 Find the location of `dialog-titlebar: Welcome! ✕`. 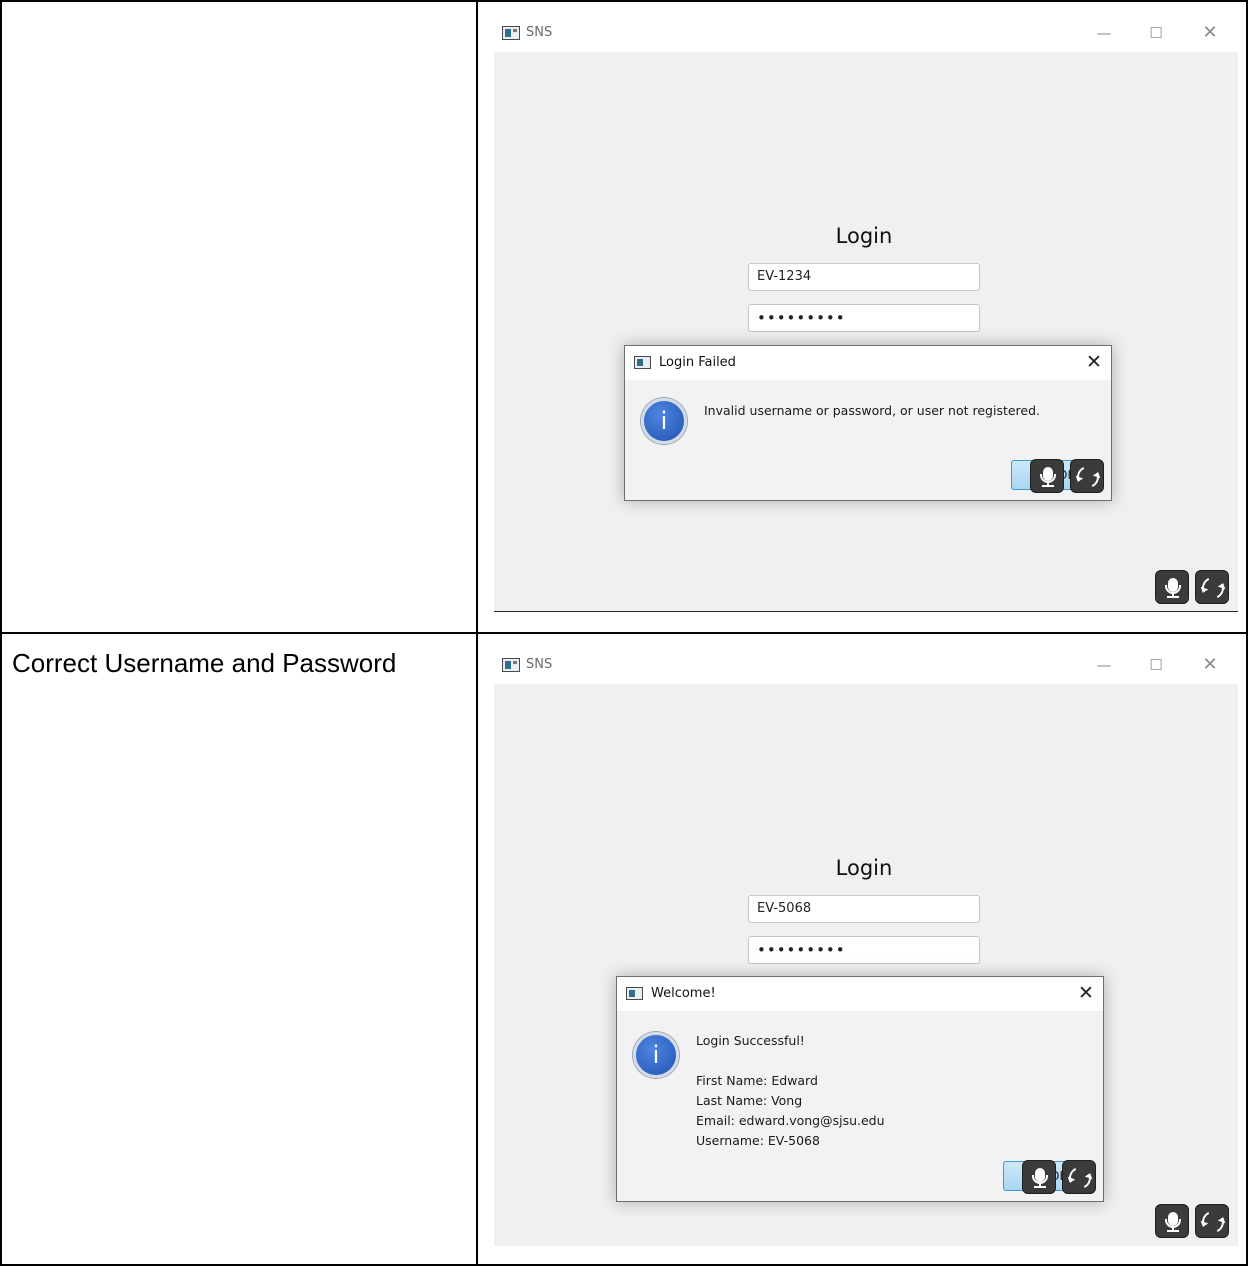

dialog-titlebar: Welcome! ✕ is located at coordinates (860, 994).